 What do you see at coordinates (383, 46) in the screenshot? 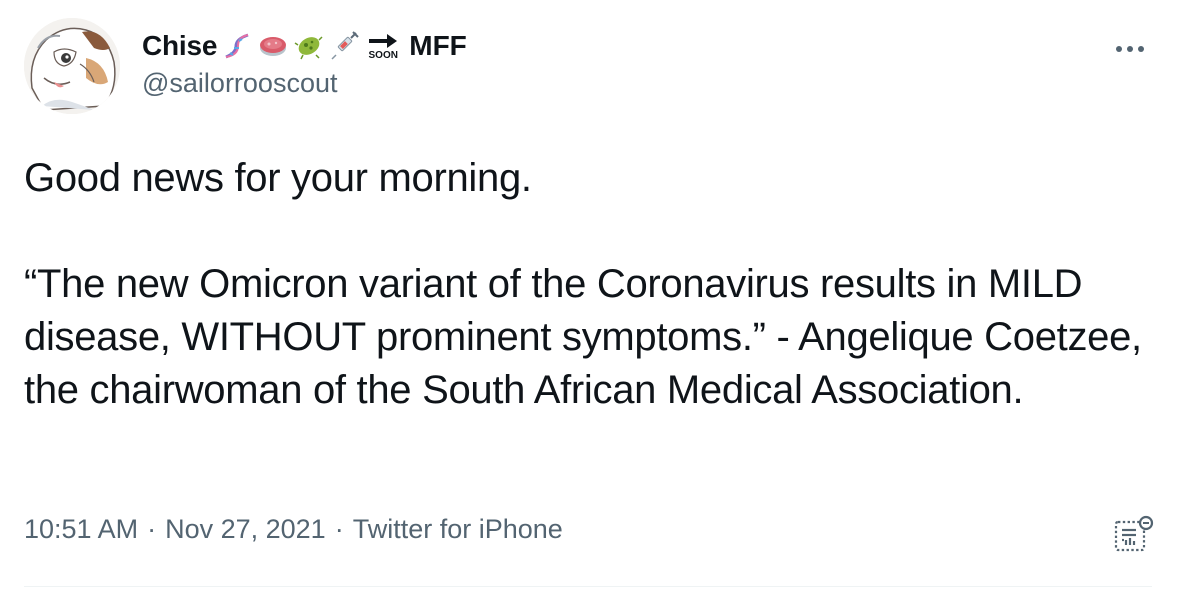
I see `soon-arrow-icon: SOON` at bounding box center [383, 46].